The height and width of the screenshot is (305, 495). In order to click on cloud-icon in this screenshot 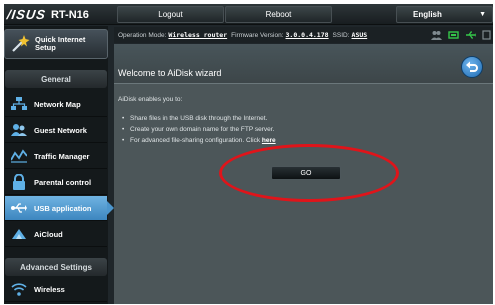, I will do `click(19, 234)`.